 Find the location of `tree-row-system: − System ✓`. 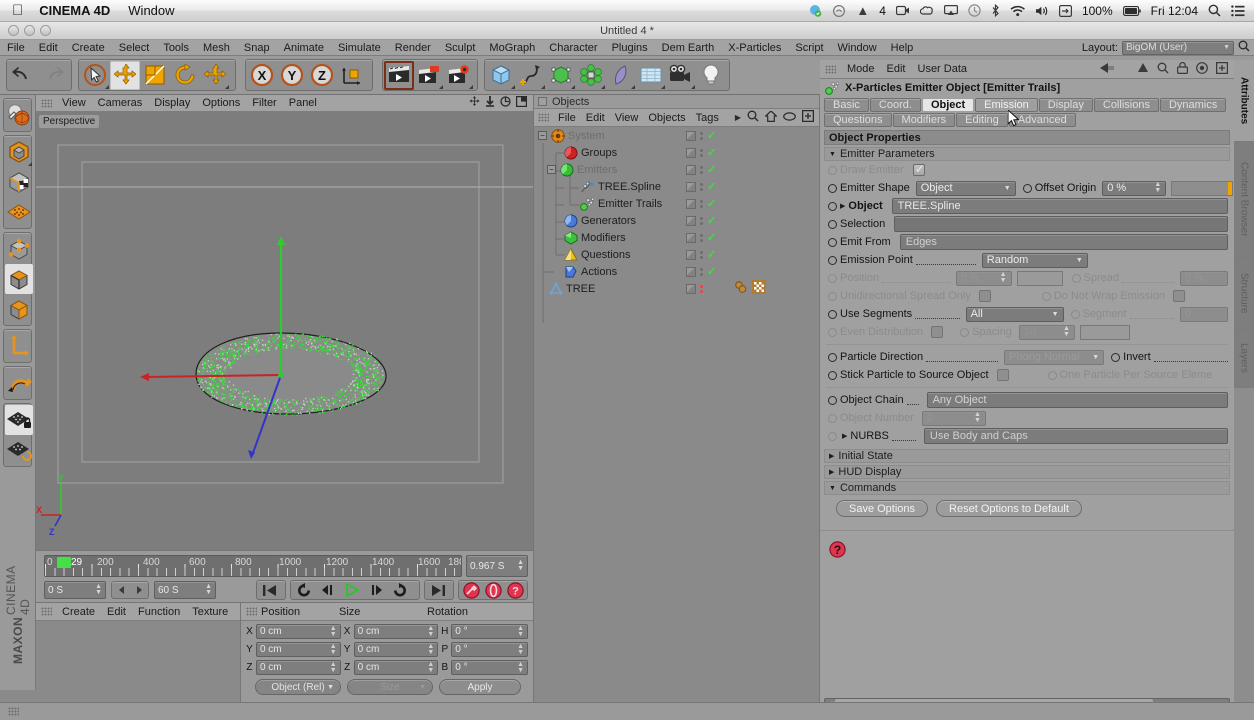

tree-row-system: − System ✓ is located at coordinates (676, 135).